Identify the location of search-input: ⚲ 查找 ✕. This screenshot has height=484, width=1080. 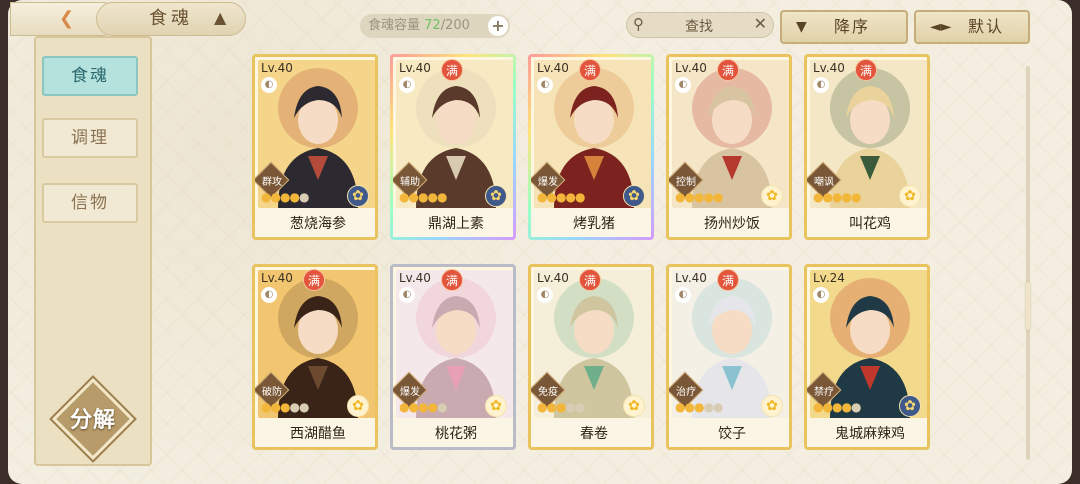
(700, 25).